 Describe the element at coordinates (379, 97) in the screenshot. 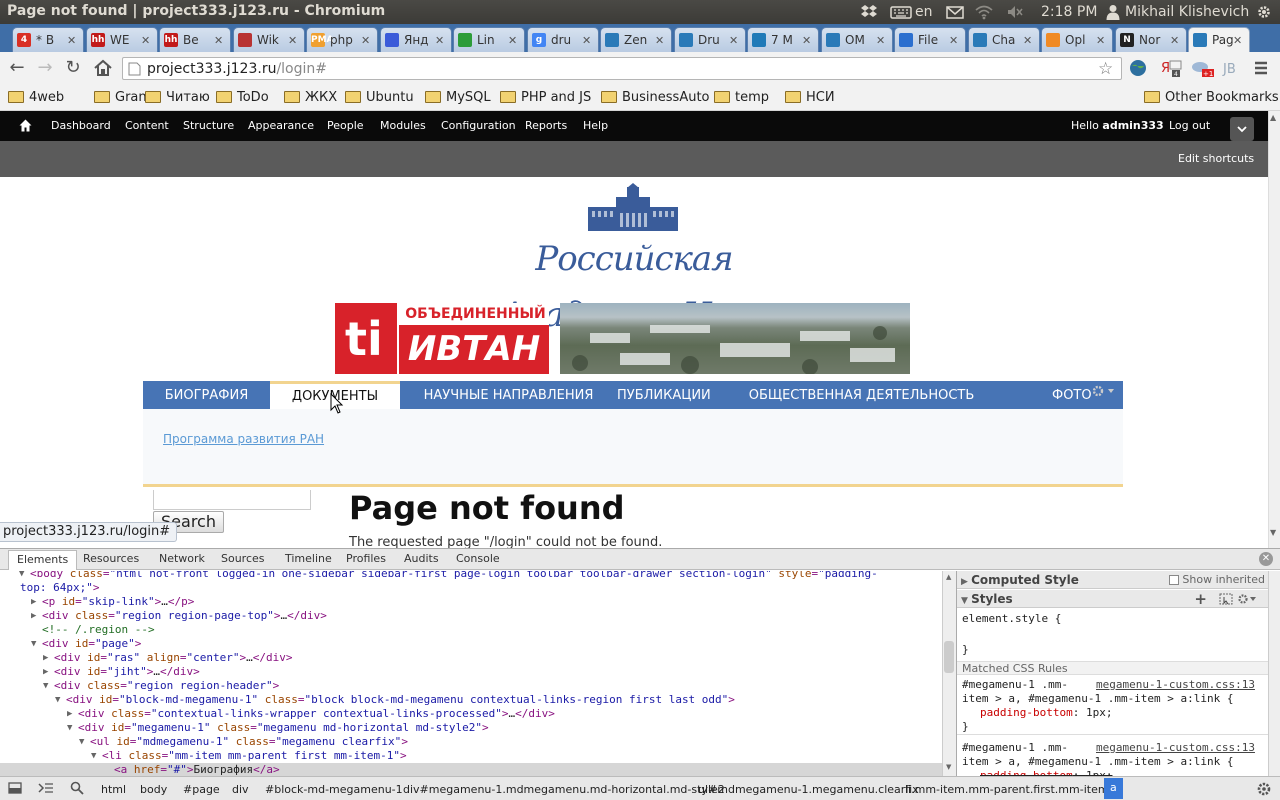

I see `bookmark-folder: Ubuntu` at that location.